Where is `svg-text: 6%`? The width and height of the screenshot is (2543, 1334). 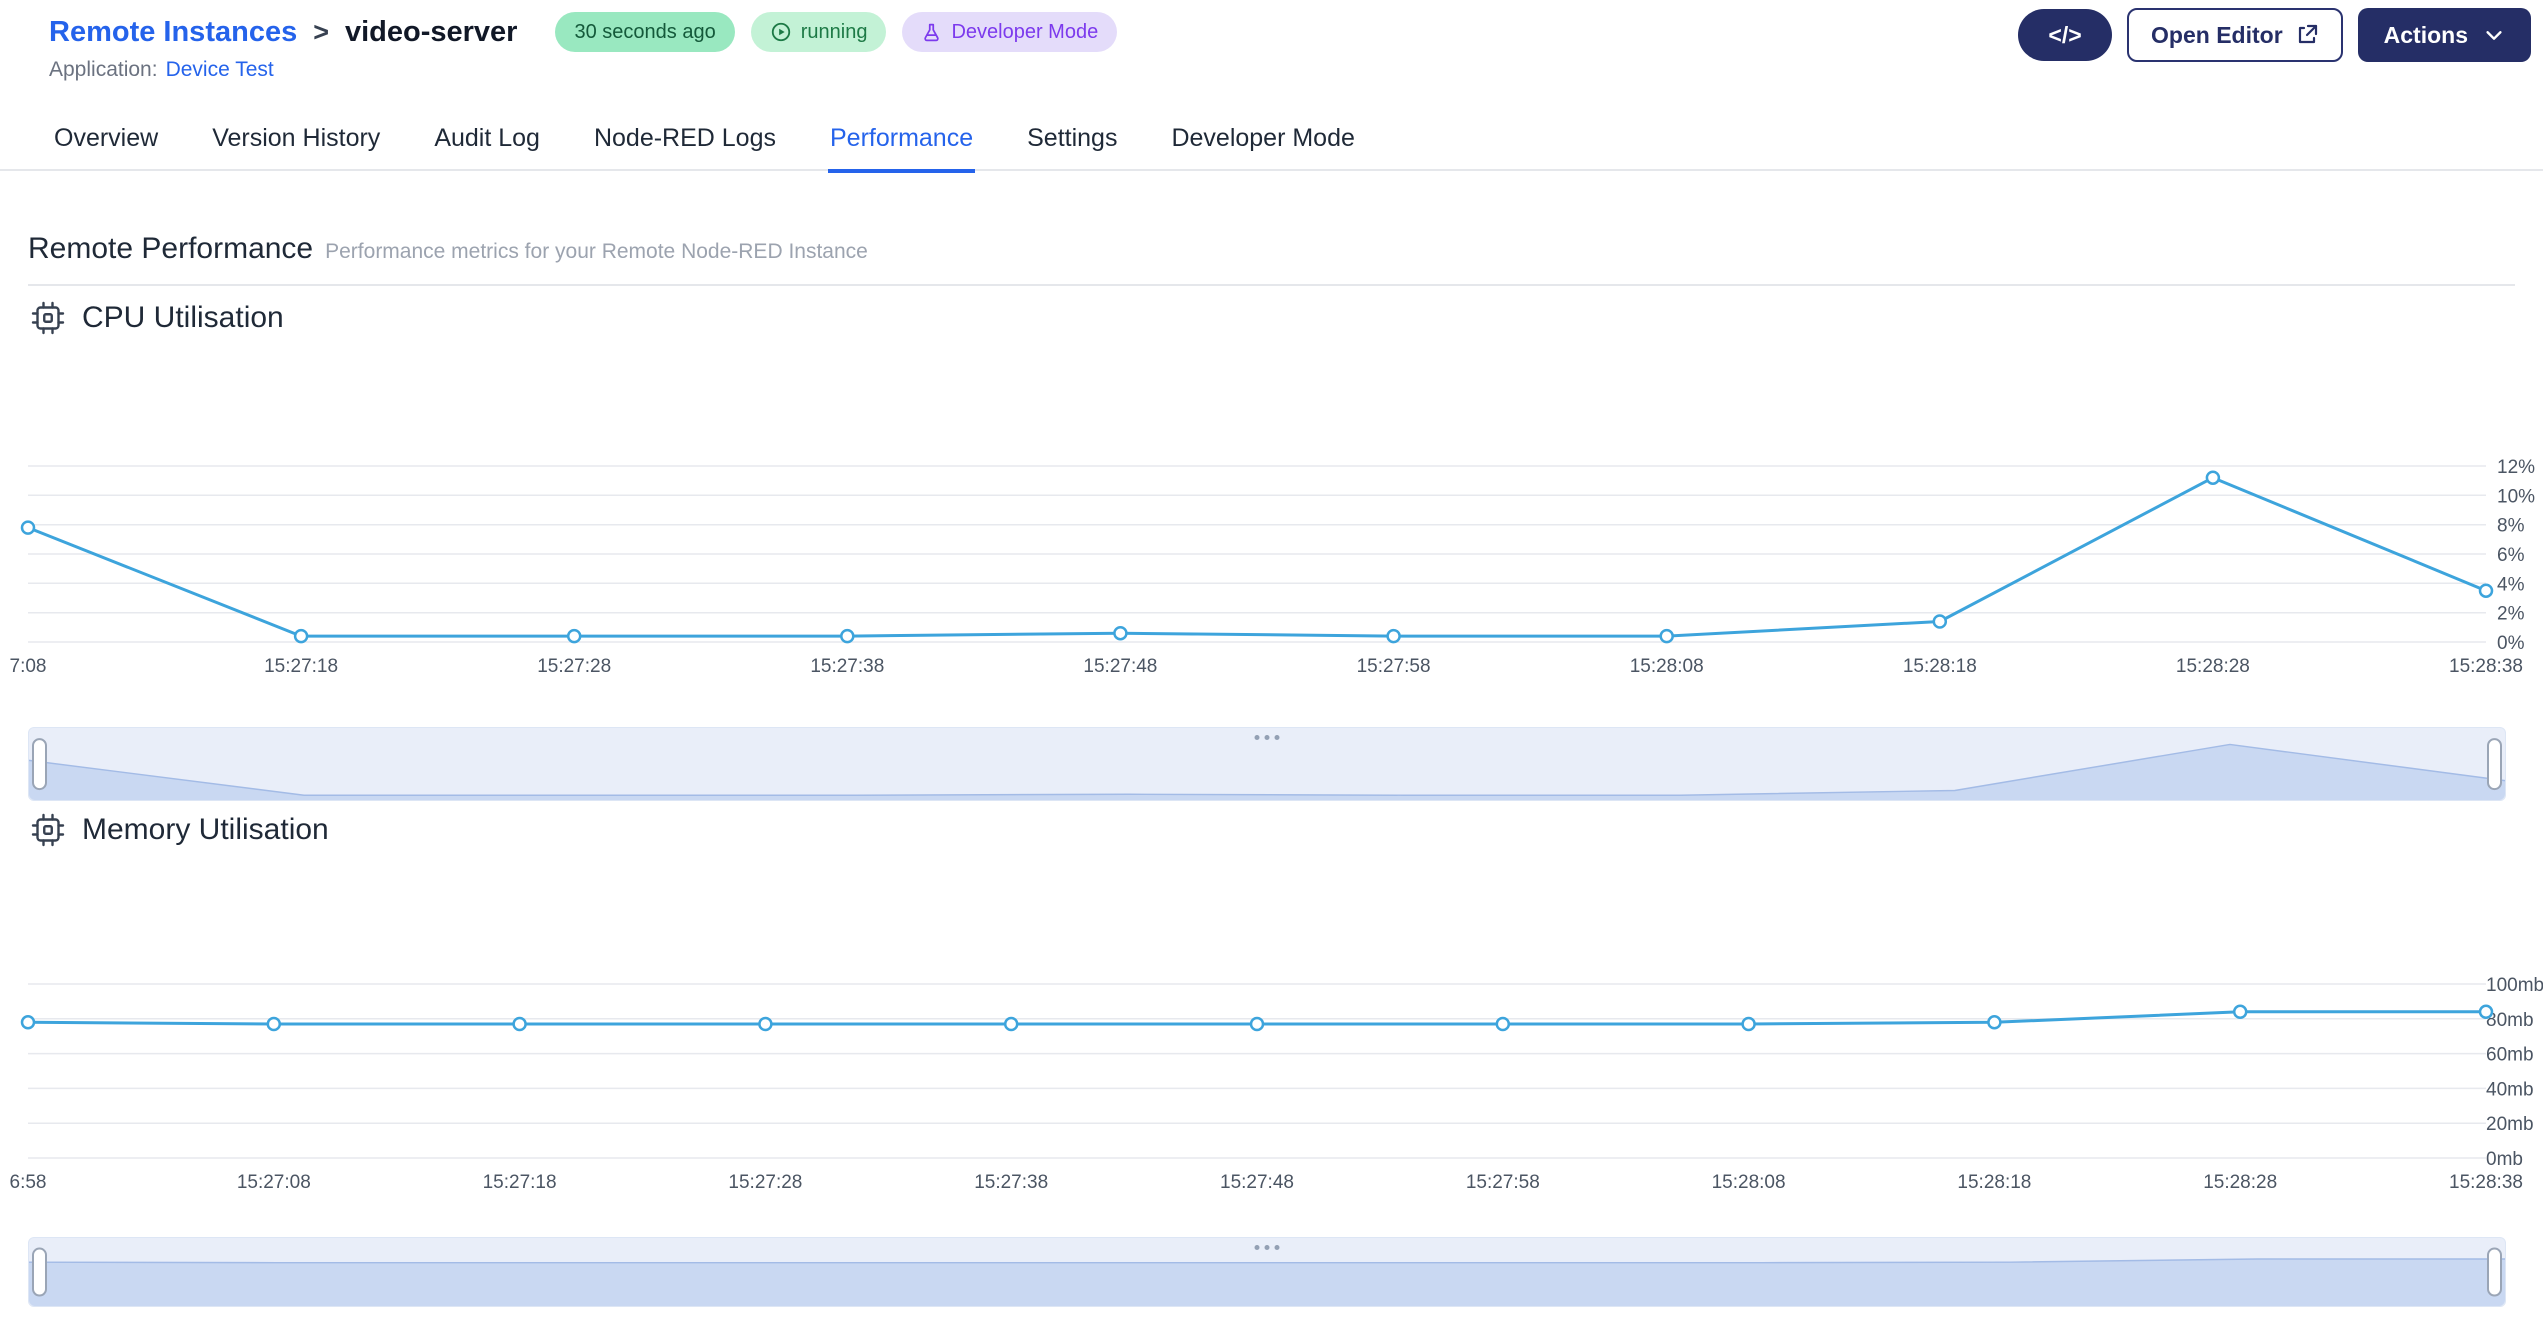 svg-text: 6% is located at coordinates (2511, 555).